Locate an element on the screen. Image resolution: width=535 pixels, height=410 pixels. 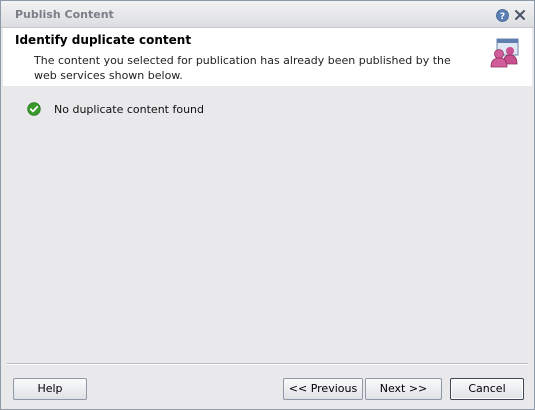
cancel-button: Cancel is located at coordinates (487, 389).